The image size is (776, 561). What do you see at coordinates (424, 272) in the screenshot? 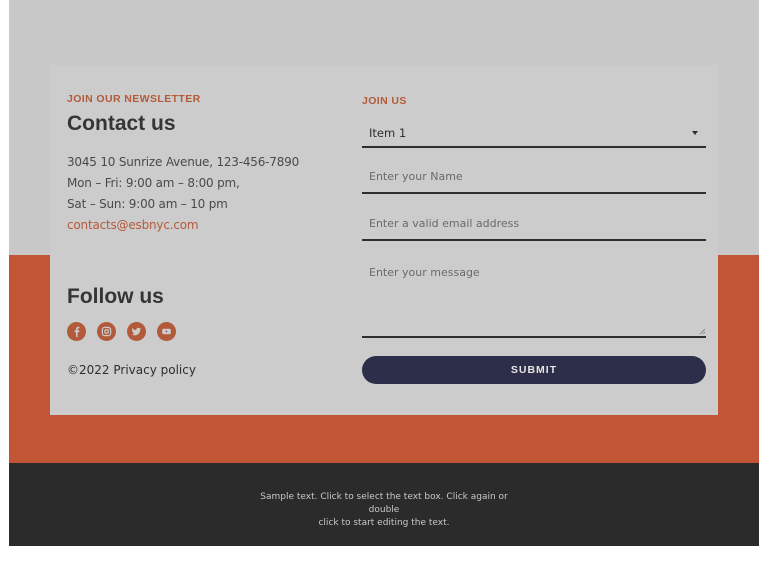
I see `message-placeholder: Enter your message` at bounding box center [424, 272].